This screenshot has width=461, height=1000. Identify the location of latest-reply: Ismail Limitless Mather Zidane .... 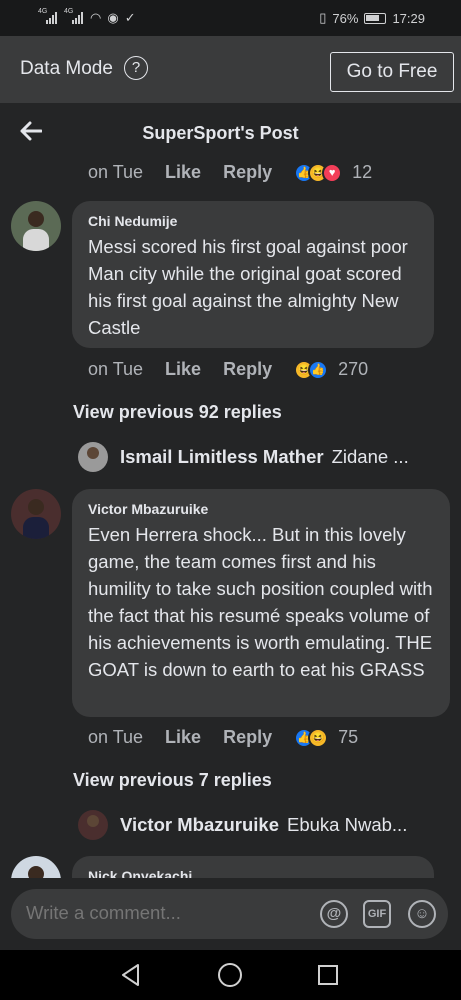
(243, 457).